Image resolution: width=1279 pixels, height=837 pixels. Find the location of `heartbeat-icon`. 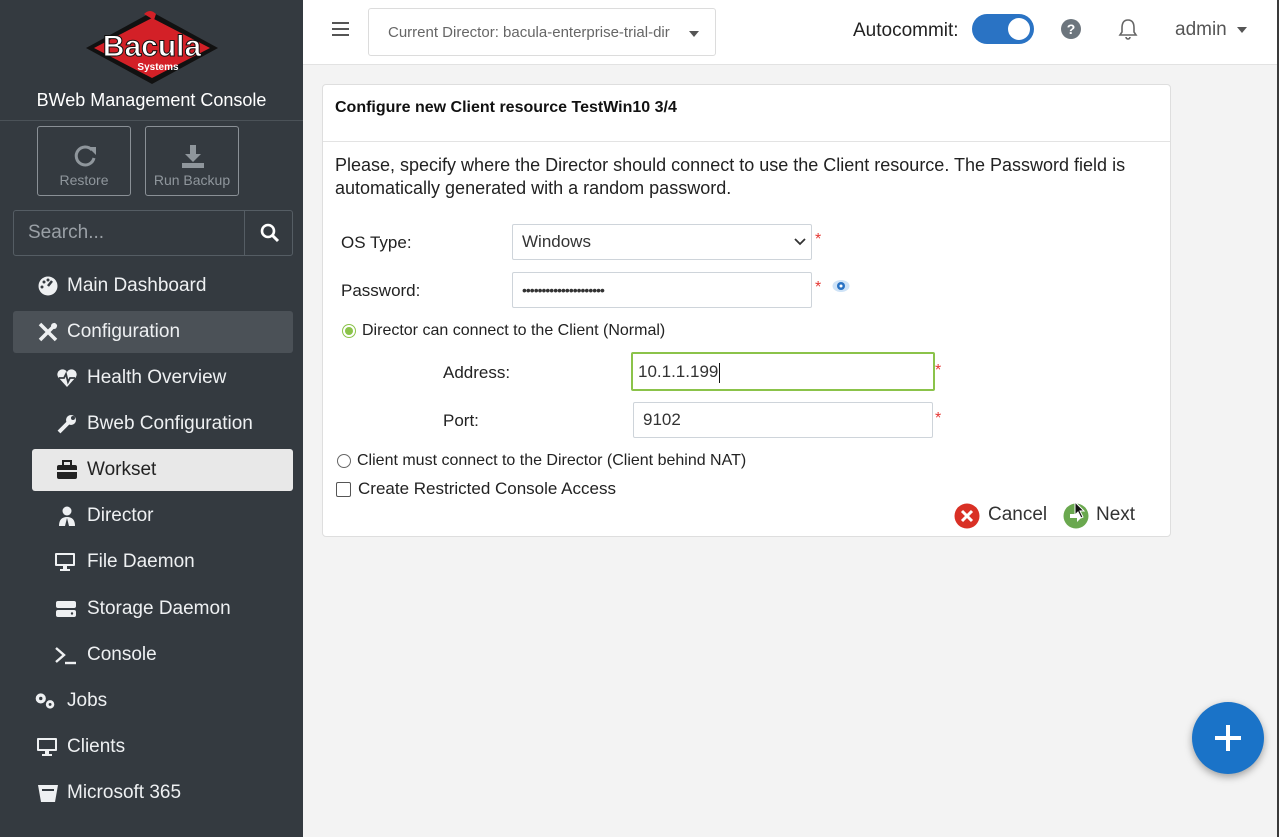

heartbeat-icon is located at coordinates (67, 378).